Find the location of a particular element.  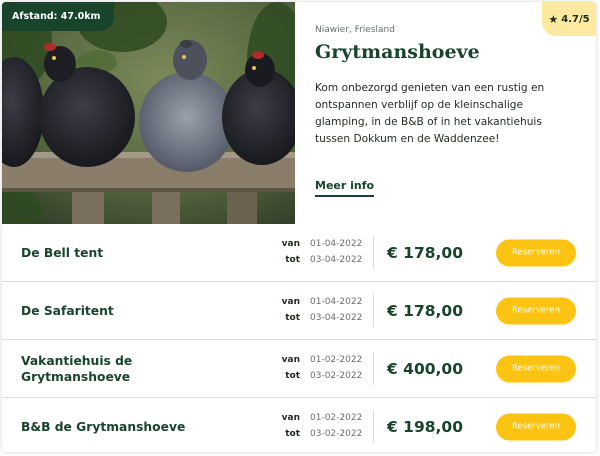

offer-price: € 198,00 is located at coordinates (425, 426).